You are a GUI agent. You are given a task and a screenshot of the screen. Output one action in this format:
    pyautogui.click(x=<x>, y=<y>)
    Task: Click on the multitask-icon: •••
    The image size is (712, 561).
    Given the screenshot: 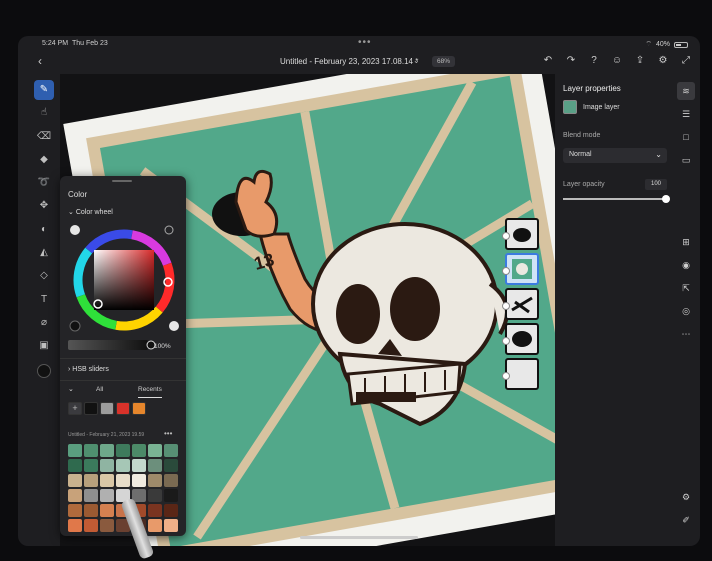 What is the action you would take?
    pyautogui.click(x=365, y=42)
    